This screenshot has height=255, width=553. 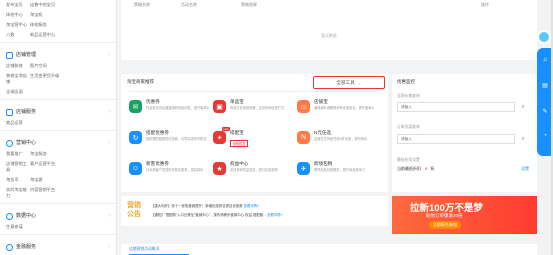 I want to click on bell-icon: ♫, so click(x=545, y=60).